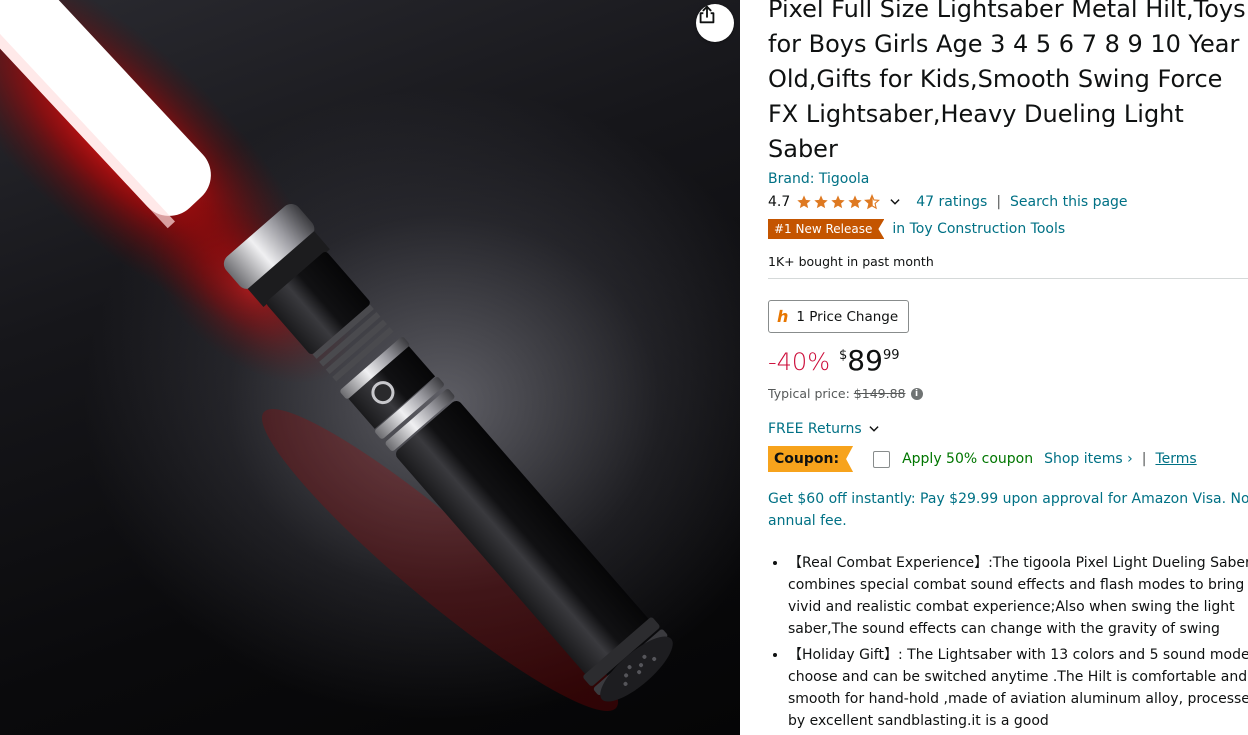  What do you see at coordinates (882, 459) in the screenshot?
I see `coupon-checkbox` at bounding box center [882, 459].